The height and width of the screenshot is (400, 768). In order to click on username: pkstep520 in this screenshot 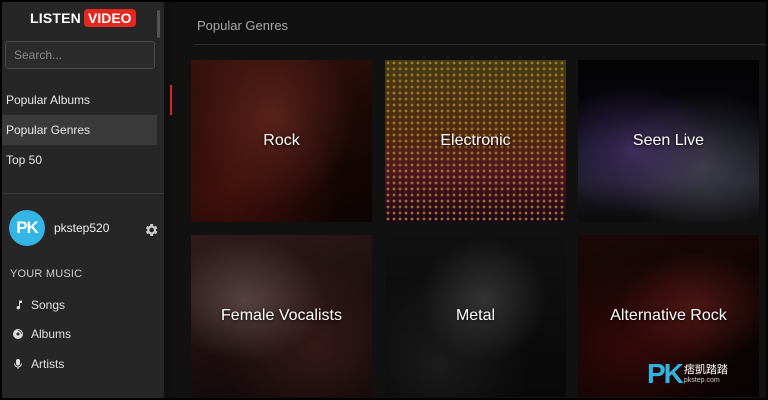, I will do `click(81, 228)`.